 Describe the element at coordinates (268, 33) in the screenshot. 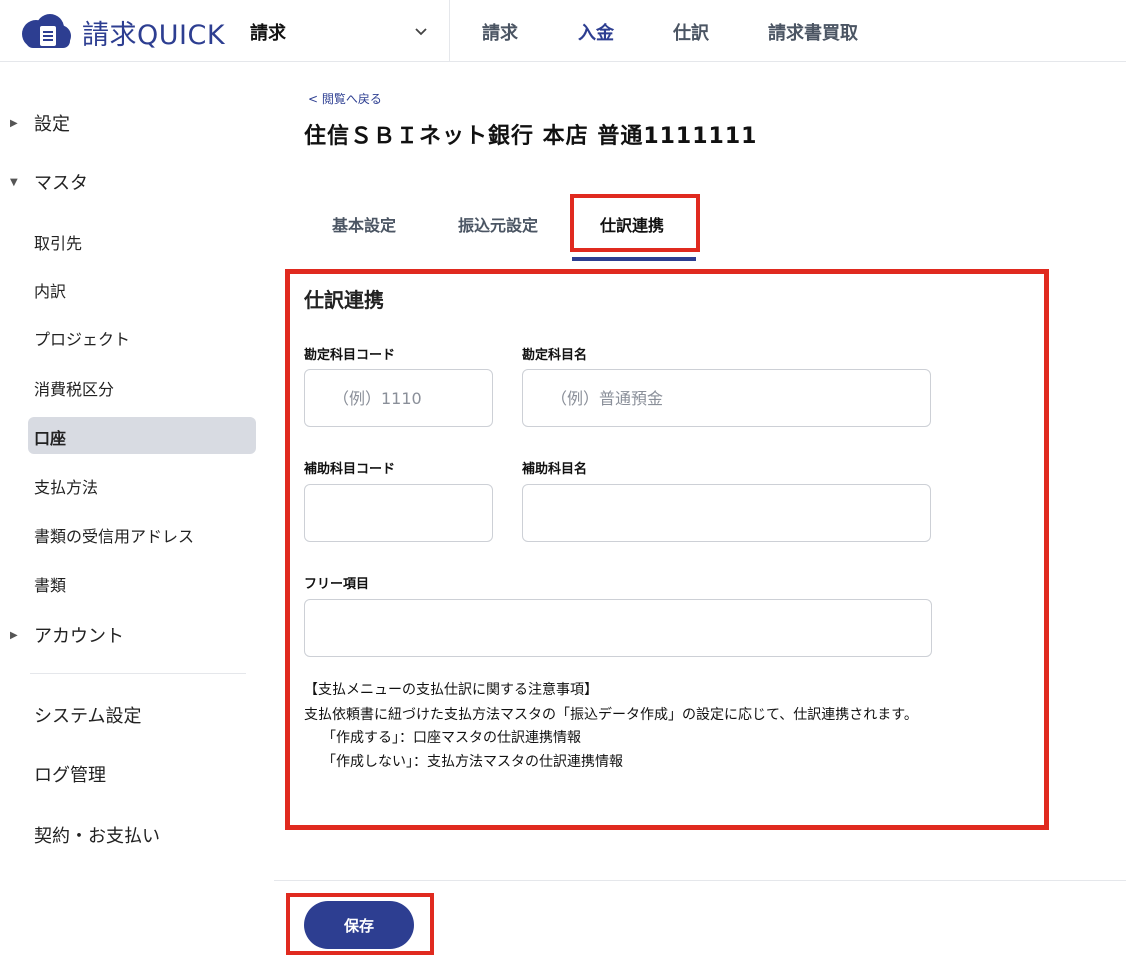

I see `module-label: 請求` at that location.